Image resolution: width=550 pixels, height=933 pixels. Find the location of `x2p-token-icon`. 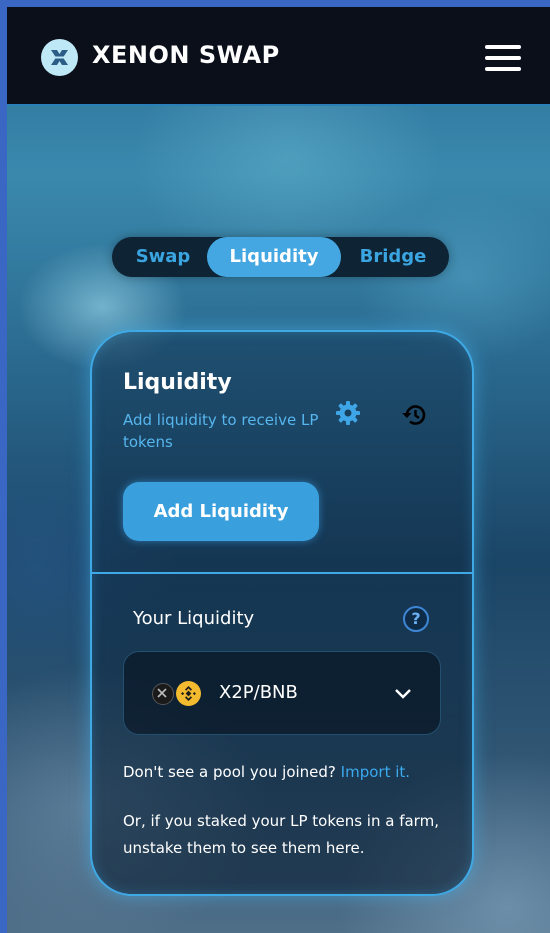

x2p-token-icon is located at coordinates (163, 694).